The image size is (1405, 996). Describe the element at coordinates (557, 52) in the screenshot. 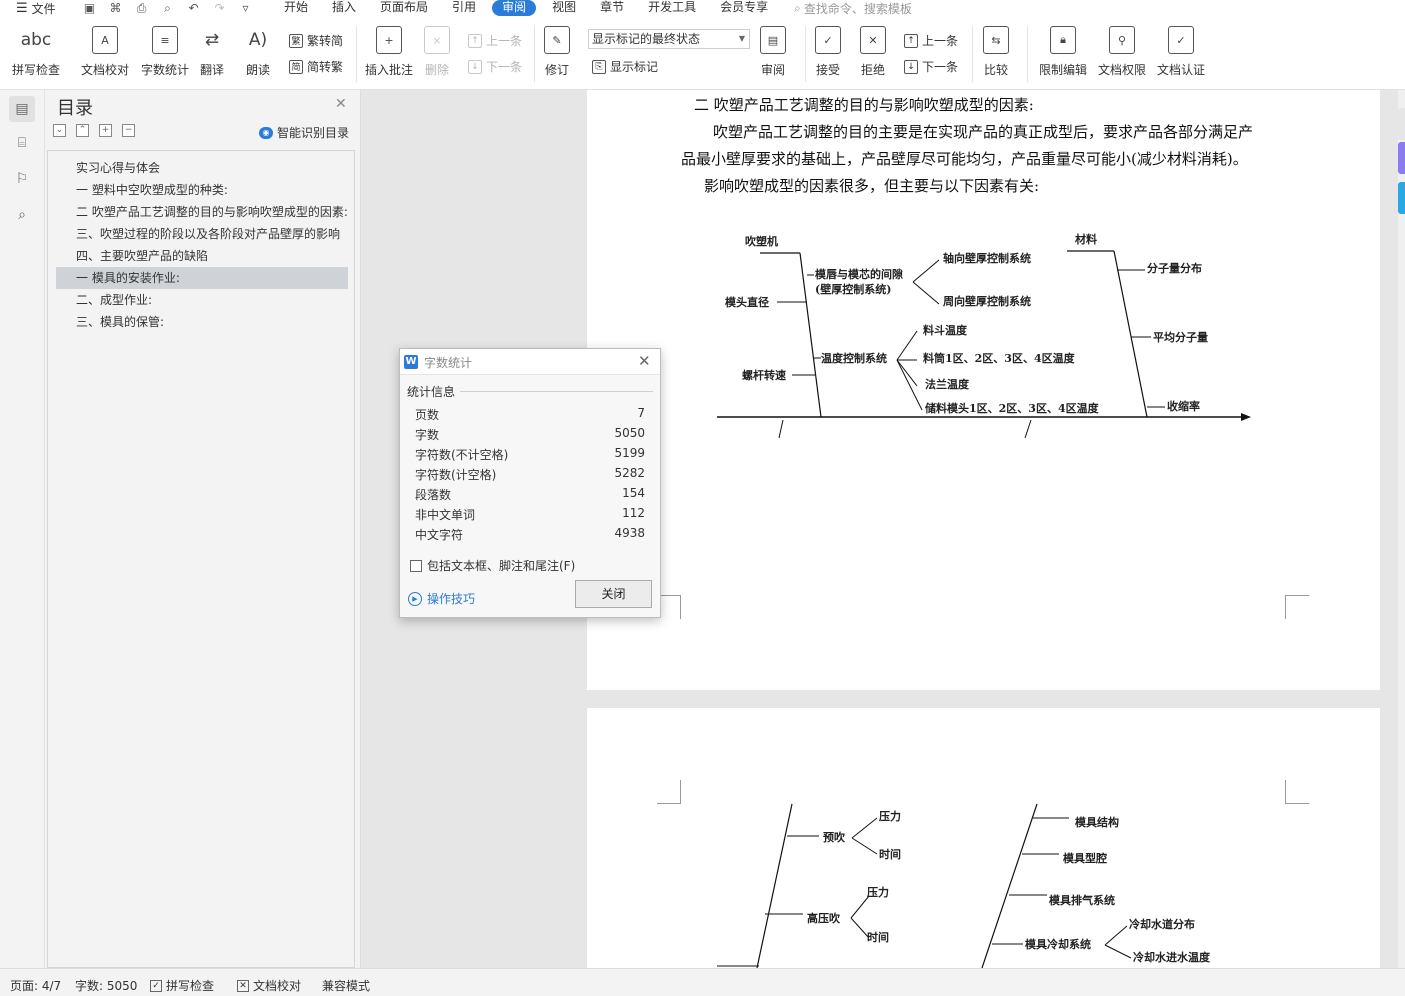

I see `track-changes-button: ✎ 修订` at that location.